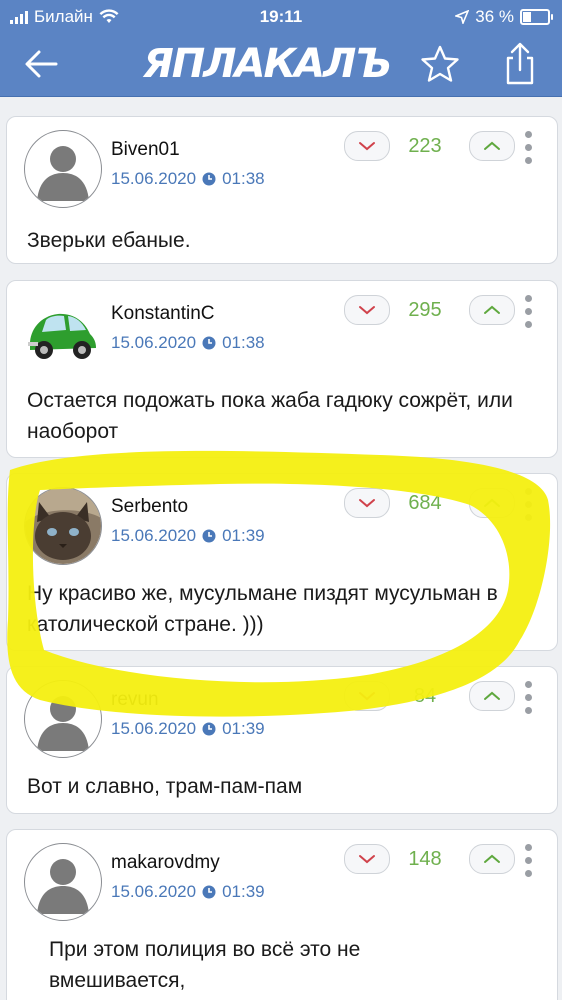 This screenshot has height=1000, width=562. I want to click on nav-bar: ЯПЛАКАЛЪ, so click(281, 65).